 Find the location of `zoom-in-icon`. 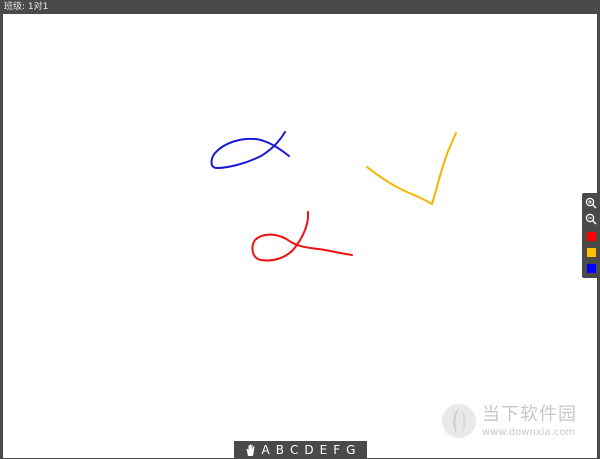

zoom-in-icon is located at coordinates (591, 203).